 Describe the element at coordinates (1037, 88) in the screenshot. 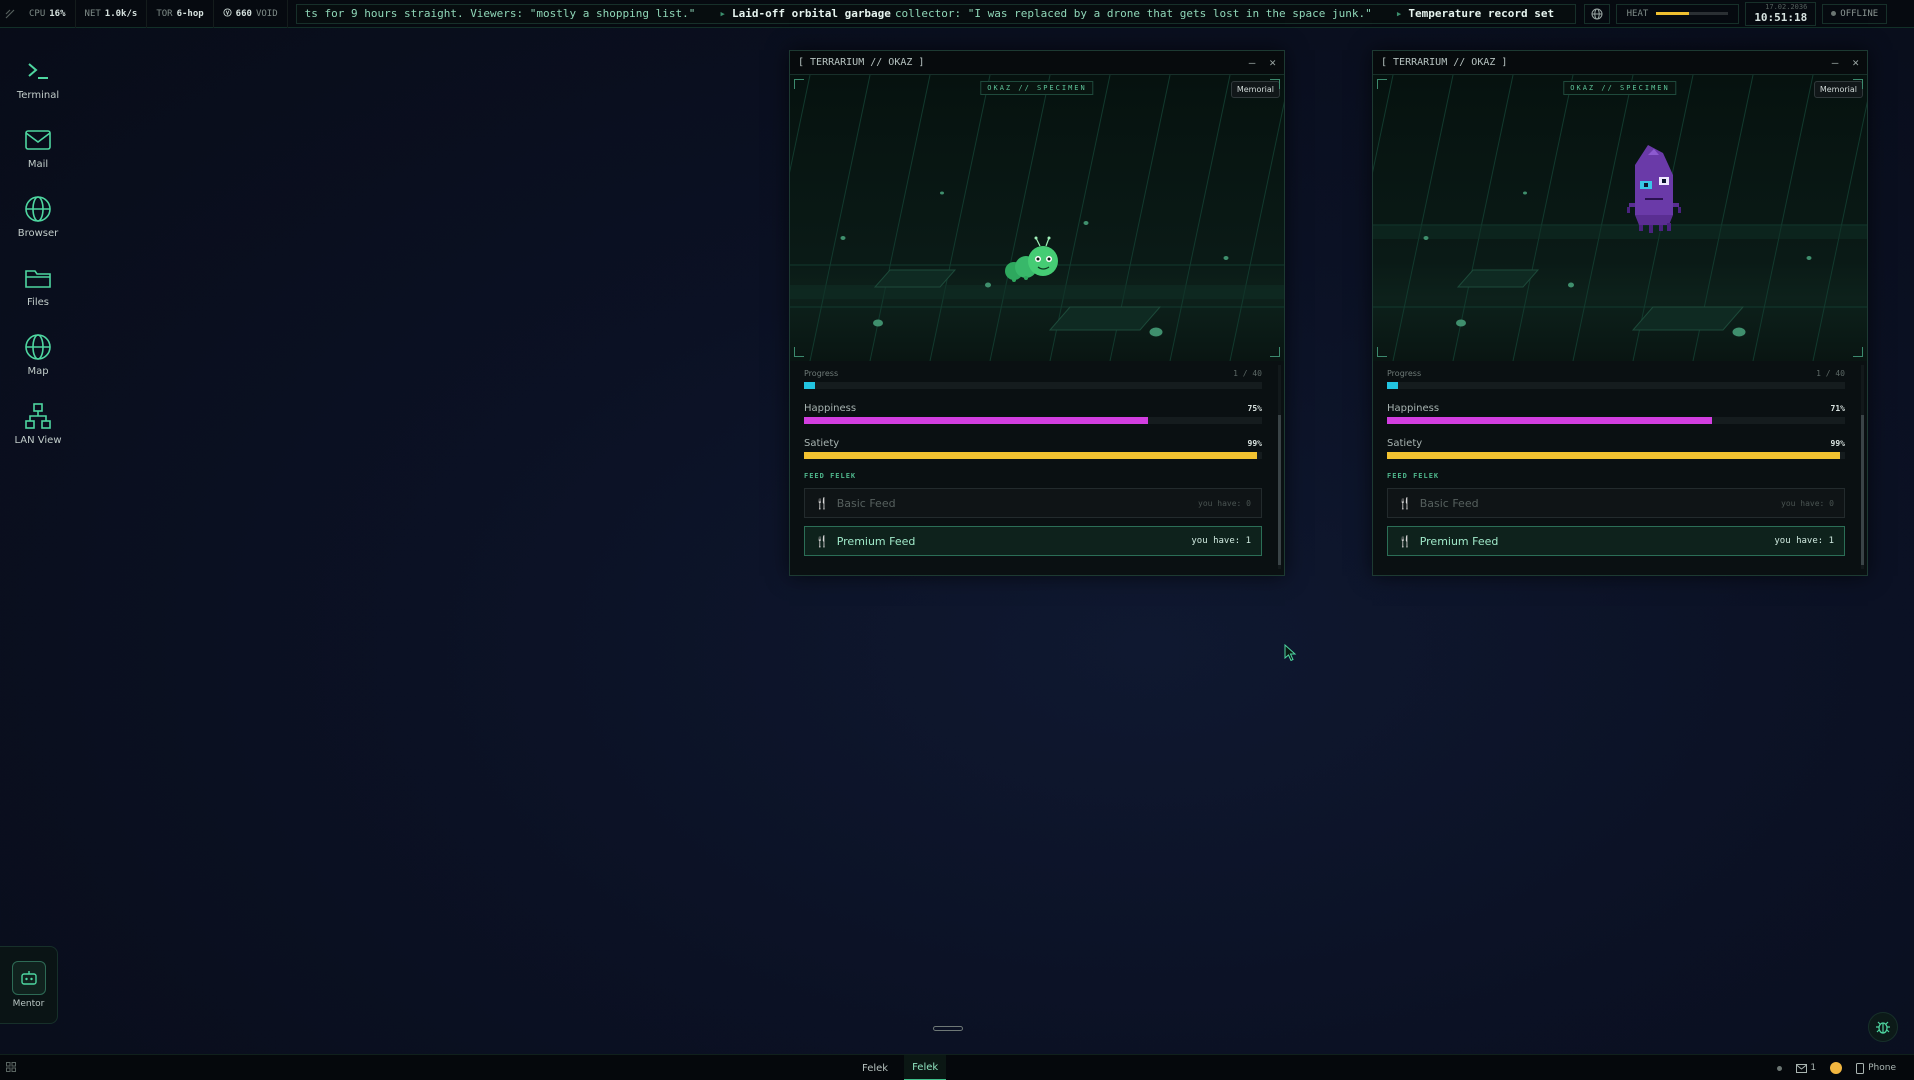

I see `specimen-label: OKAZ // SPECIMEN` at that location.